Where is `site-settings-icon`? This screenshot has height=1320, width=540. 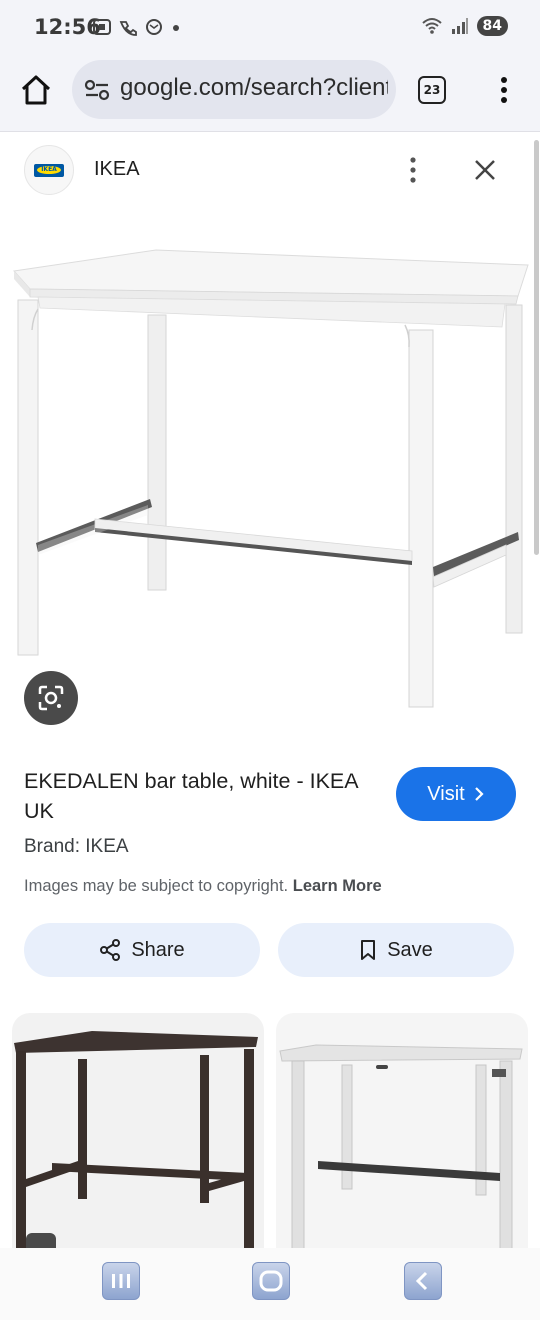 site-settings-icon is located at coordinates (97, 90).